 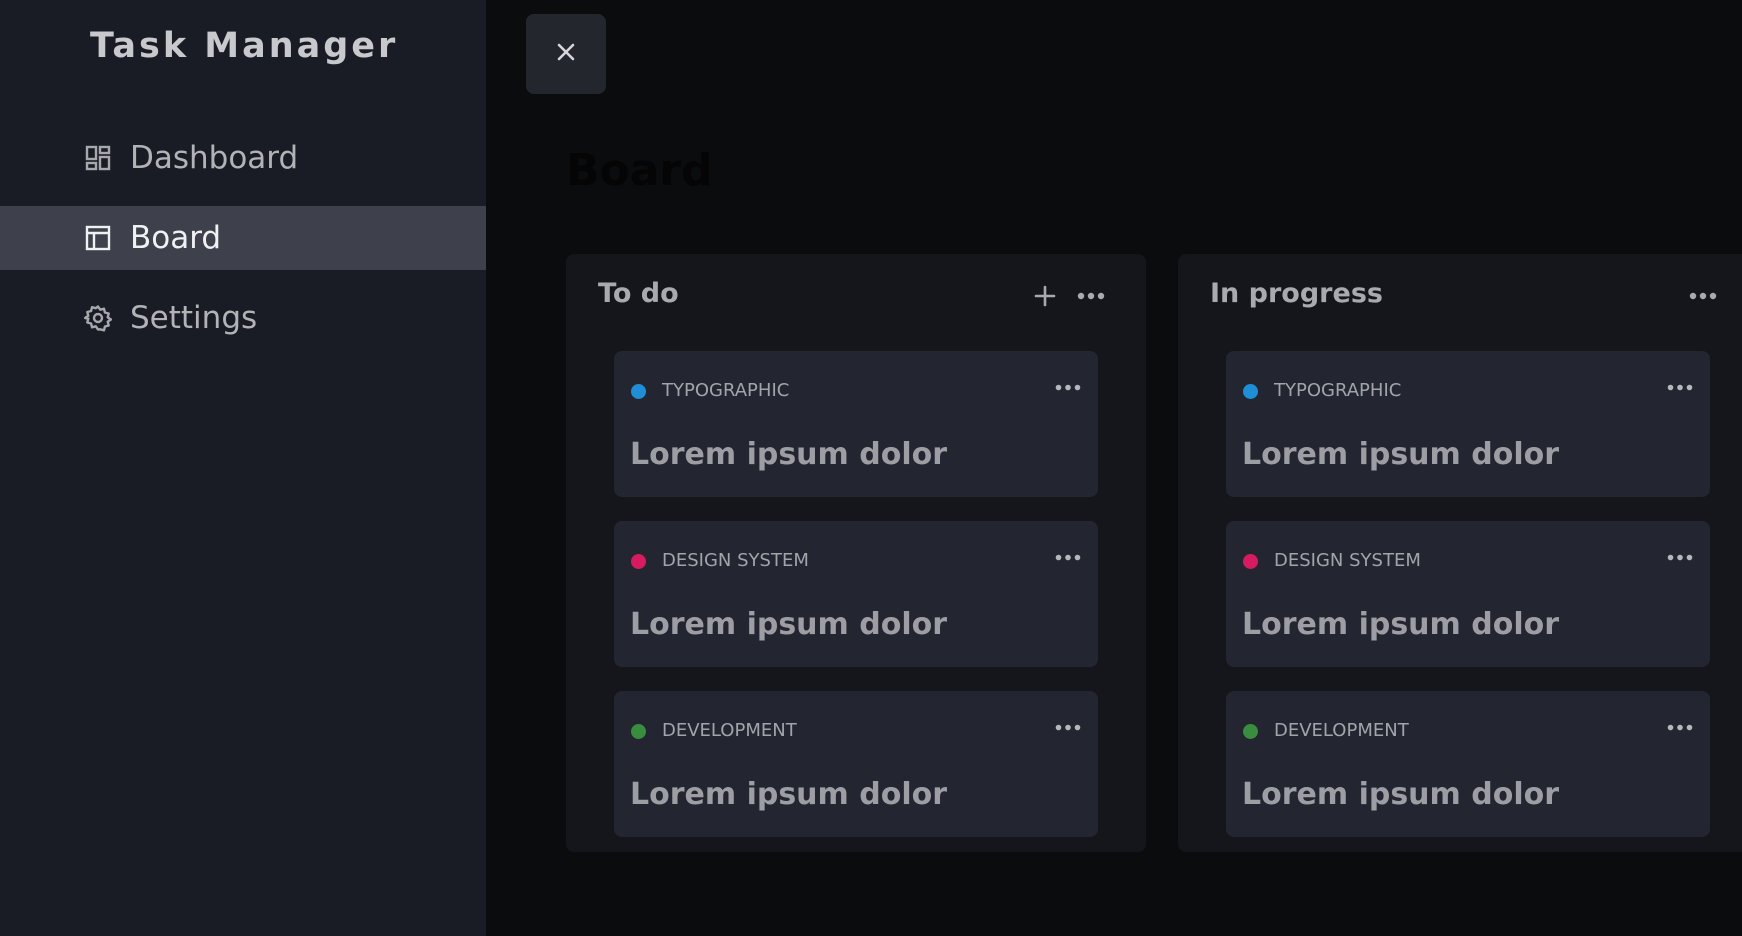 What do you see at coordinates (1045, 296) in the screenshot?
I see `add-card-button` at bounding box center [1045, 296].